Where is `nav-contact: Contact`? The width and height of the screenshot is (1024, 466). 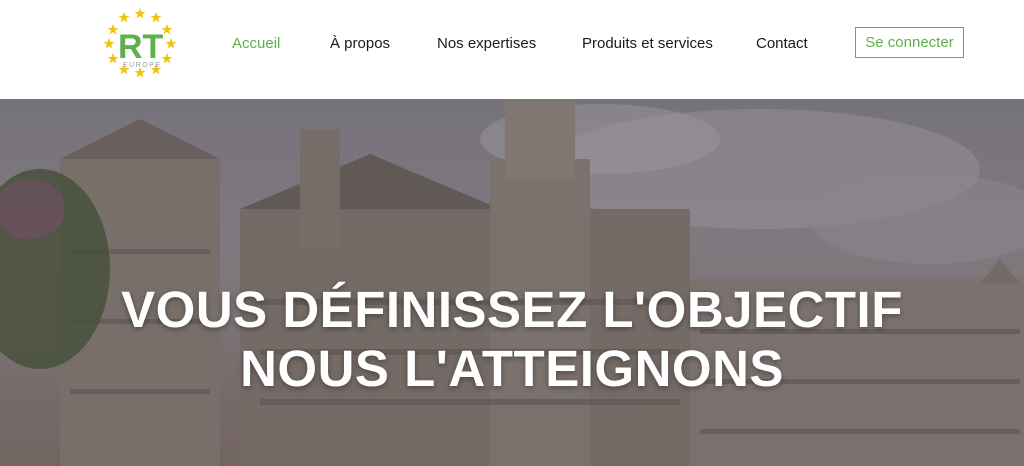 nav-contact: Contact is located at coordinates (782, 43).